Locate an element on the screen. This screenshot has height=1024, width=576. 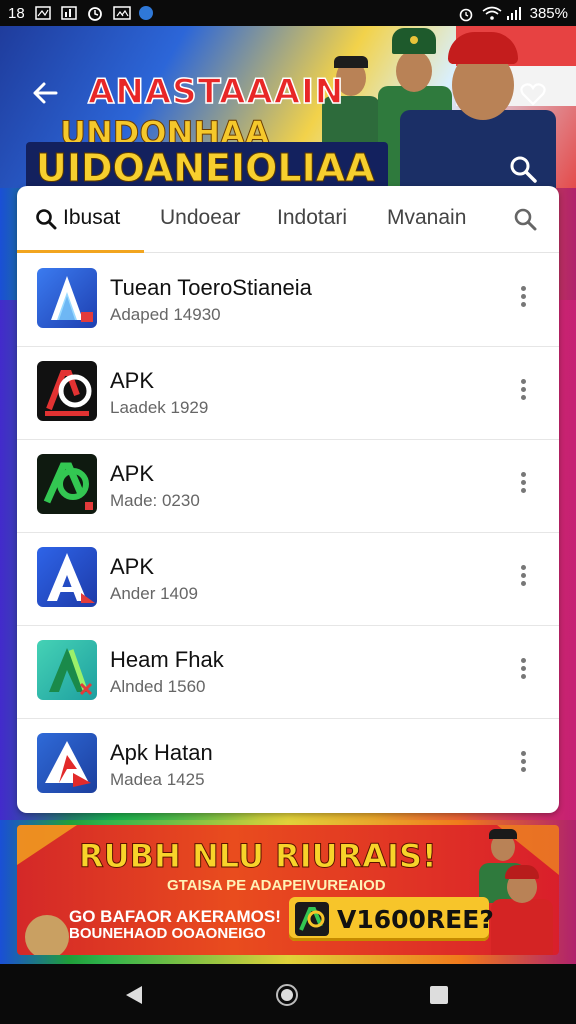
status-bar: 18 385% is located at coordinates (288, 13).